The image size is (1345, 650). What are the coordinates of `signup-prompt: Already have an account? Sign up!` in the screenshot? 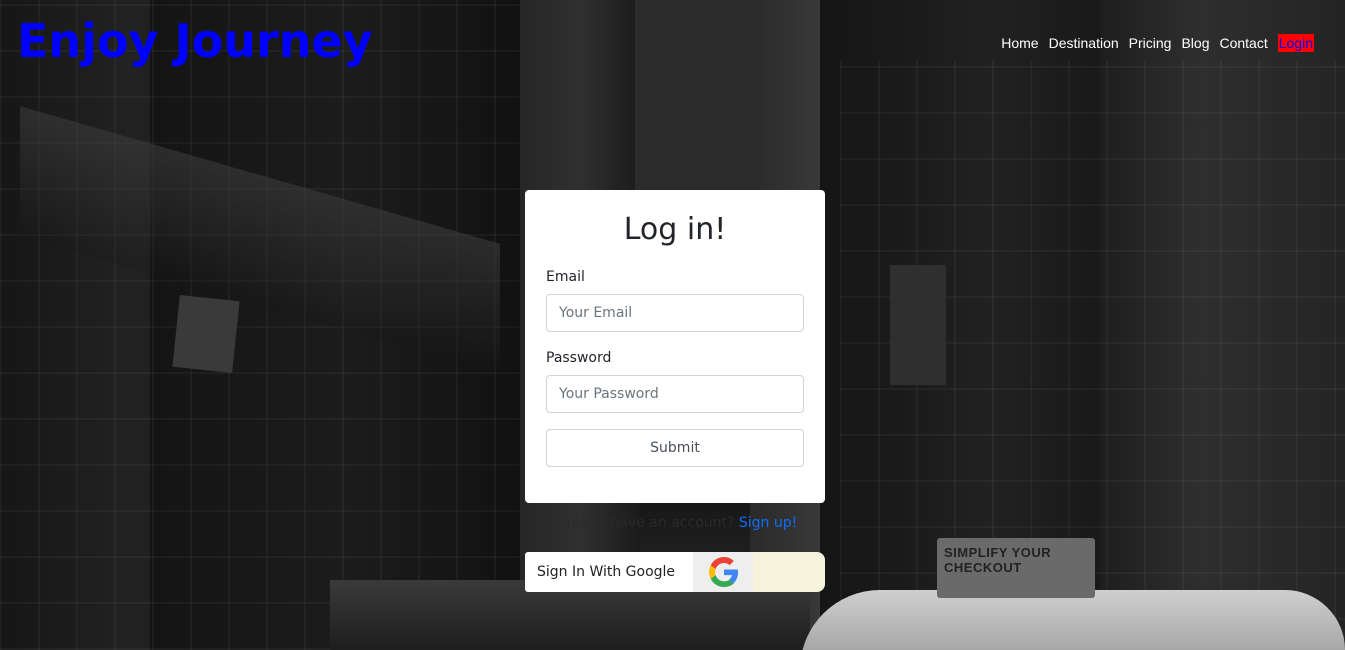 It's located at (675, 523).